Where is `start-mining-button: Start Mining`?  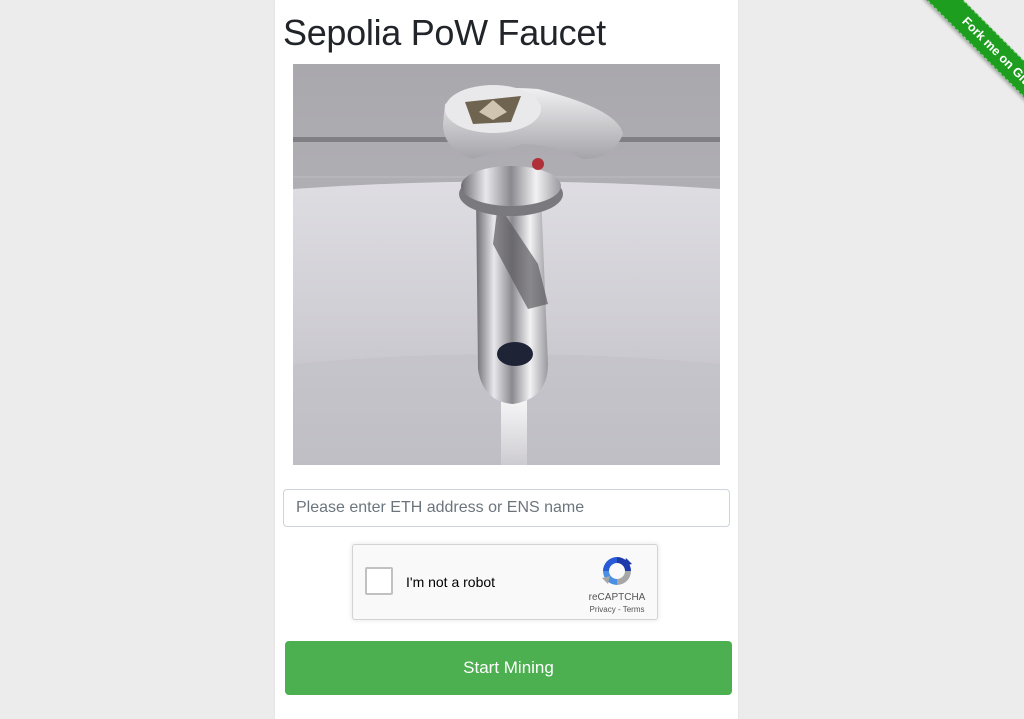
start-mining-button: Start Mining is located at coordinates (508, 668).